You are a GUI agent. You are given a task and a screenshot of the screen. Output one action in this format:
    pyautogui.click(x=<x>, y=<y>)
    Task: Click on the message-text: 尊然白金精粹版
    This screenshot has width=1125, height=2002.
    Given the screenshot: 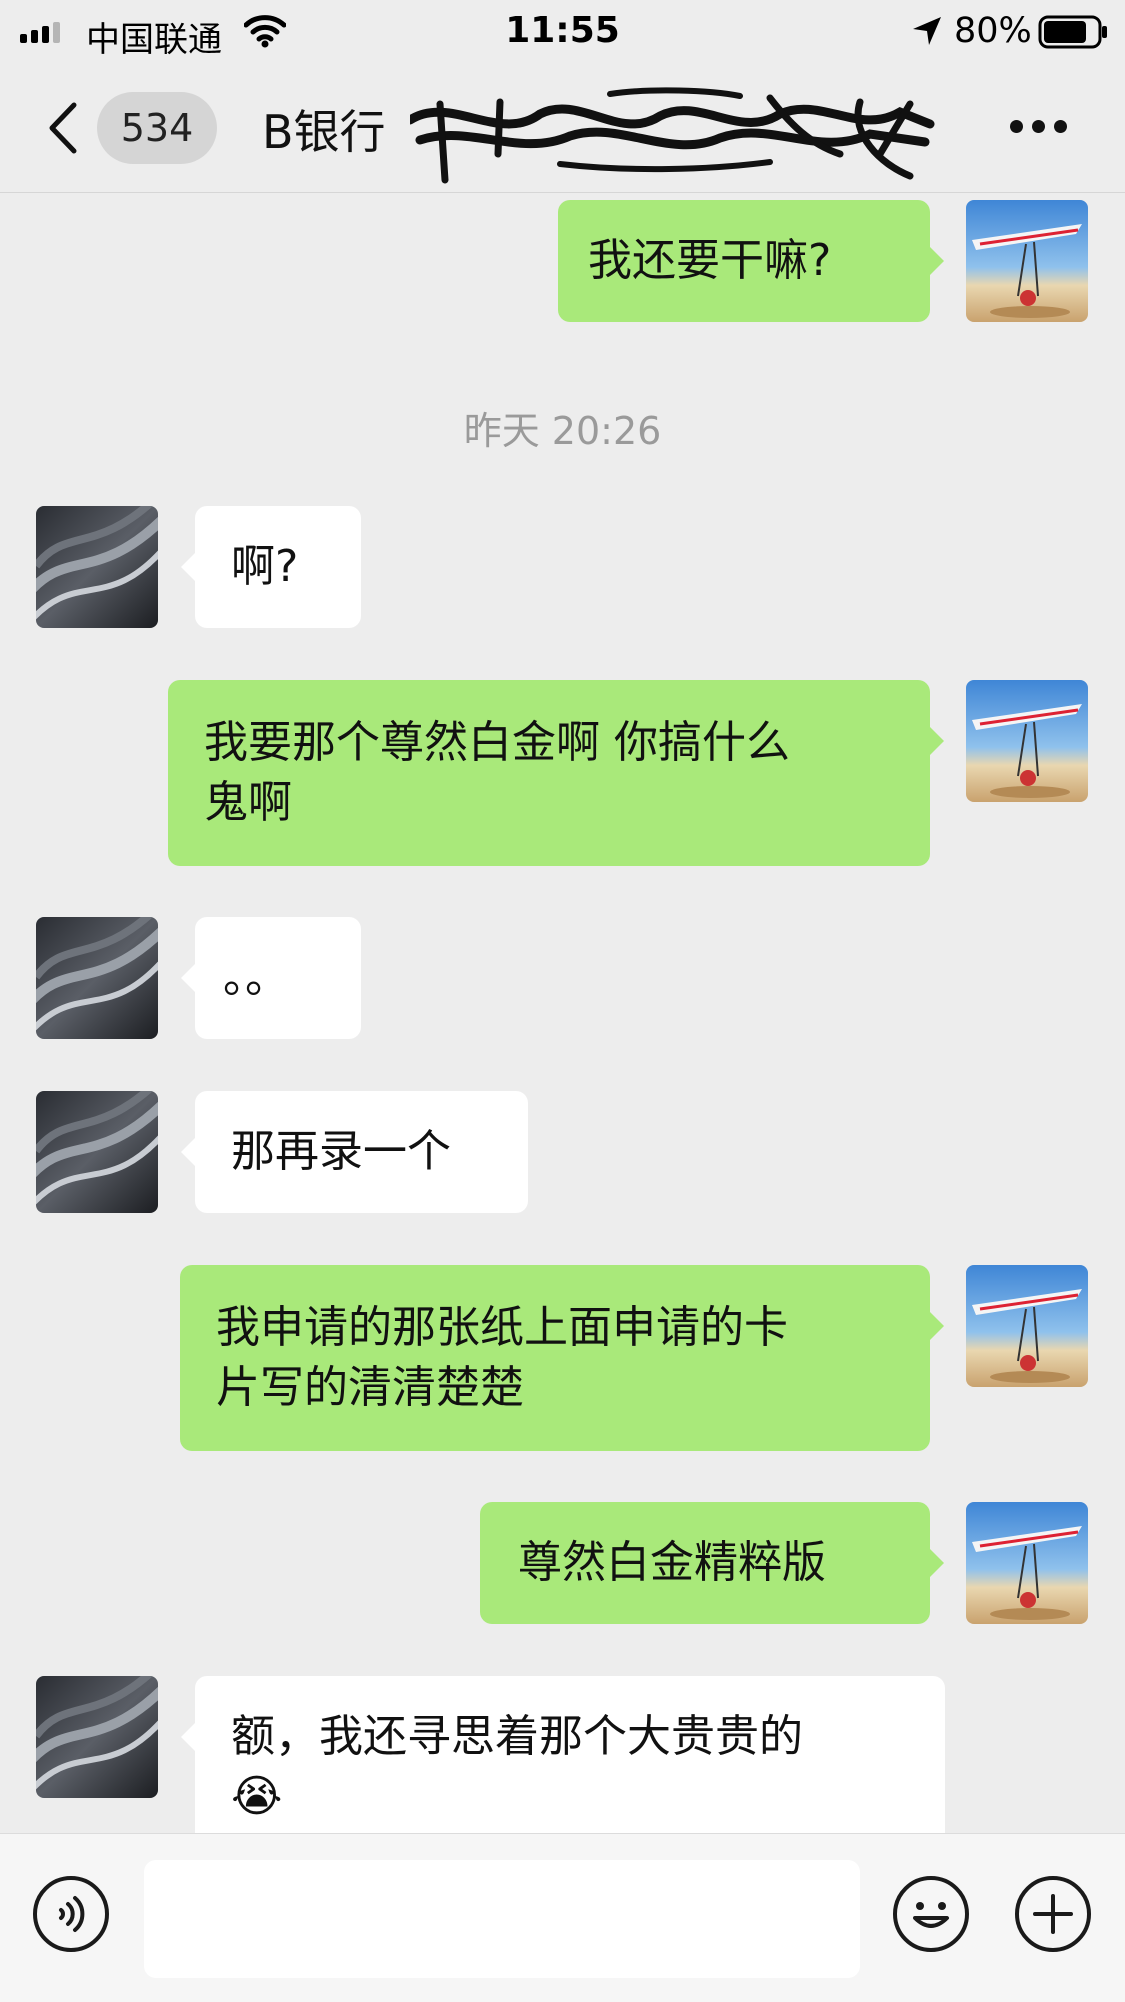 What is the action you would take?
    pyautogui.click(x=672, y=1562)
    